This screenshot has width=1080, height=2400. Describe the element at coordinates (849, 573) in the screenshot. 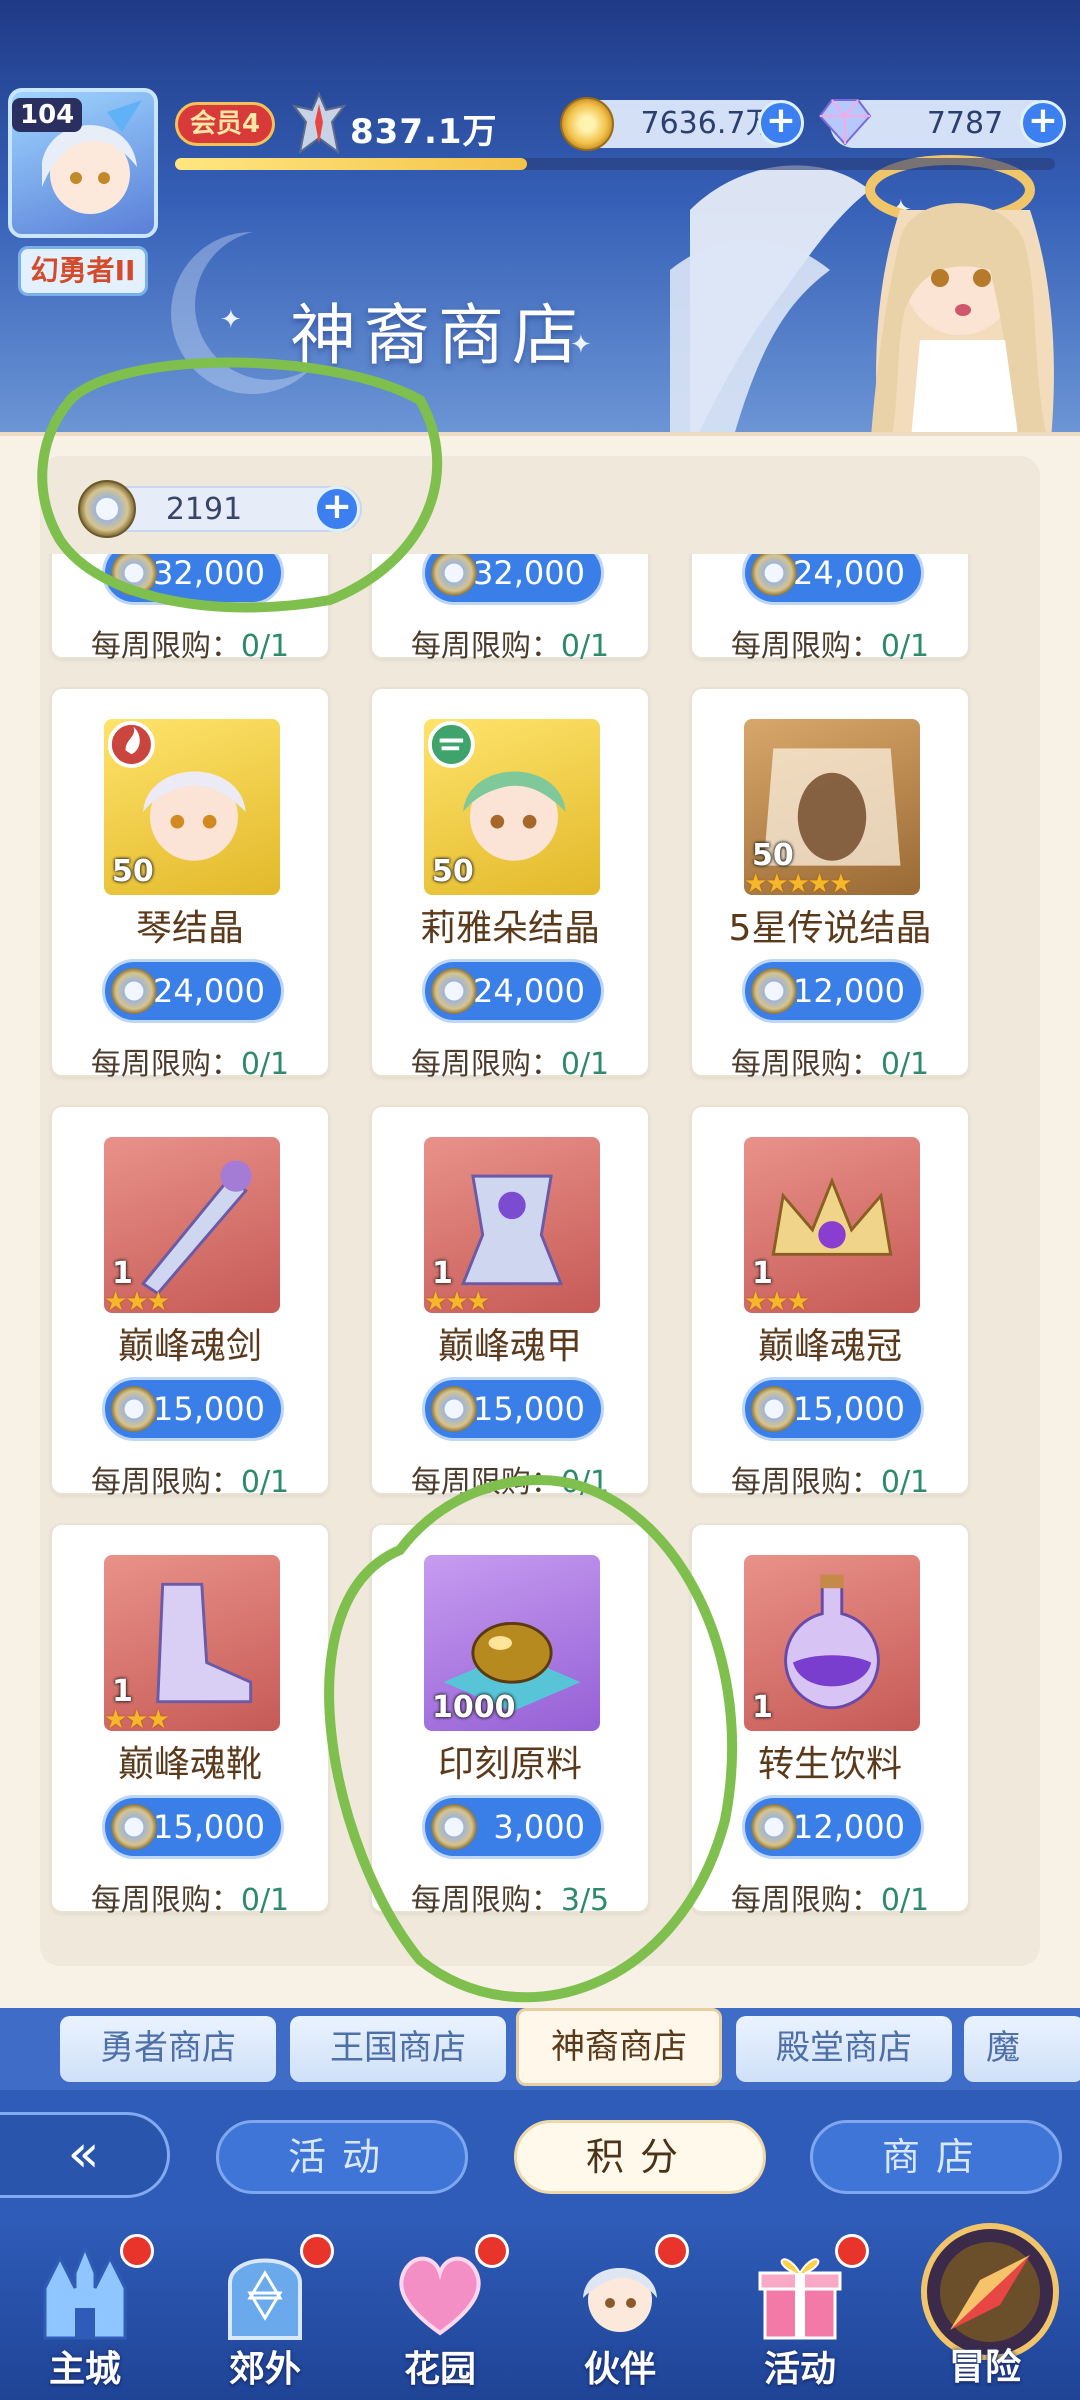

I see `item-price: 24,000` at that location.